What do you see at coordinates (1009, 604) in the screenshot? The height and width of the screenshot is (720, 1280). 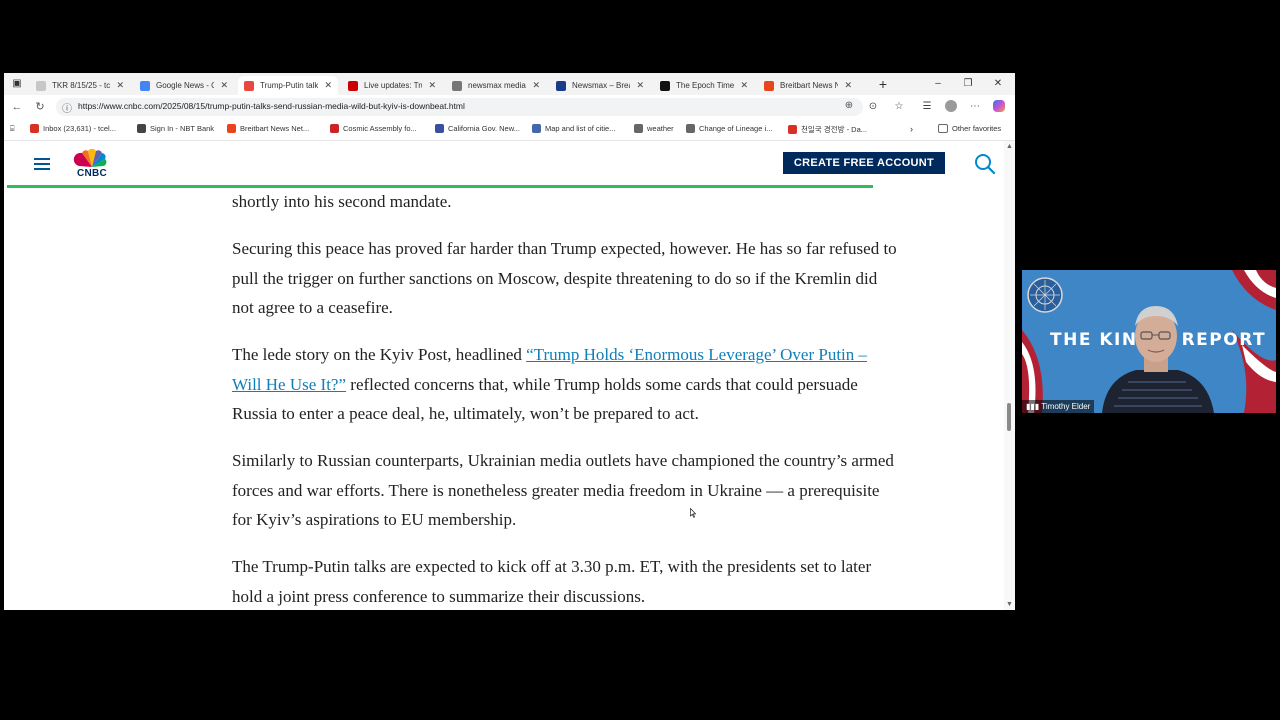 I see `scroll-down-icon: ▼` at bounding box center [1009, 604].